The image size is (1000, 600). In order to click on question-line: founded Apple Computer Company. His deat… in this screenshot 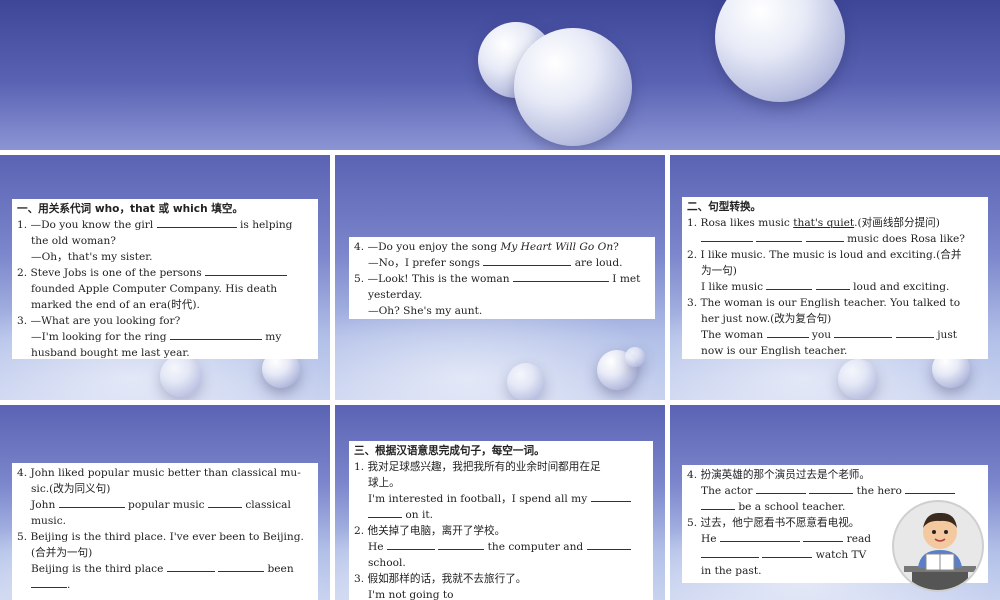, I will do `click(154, 289)`.